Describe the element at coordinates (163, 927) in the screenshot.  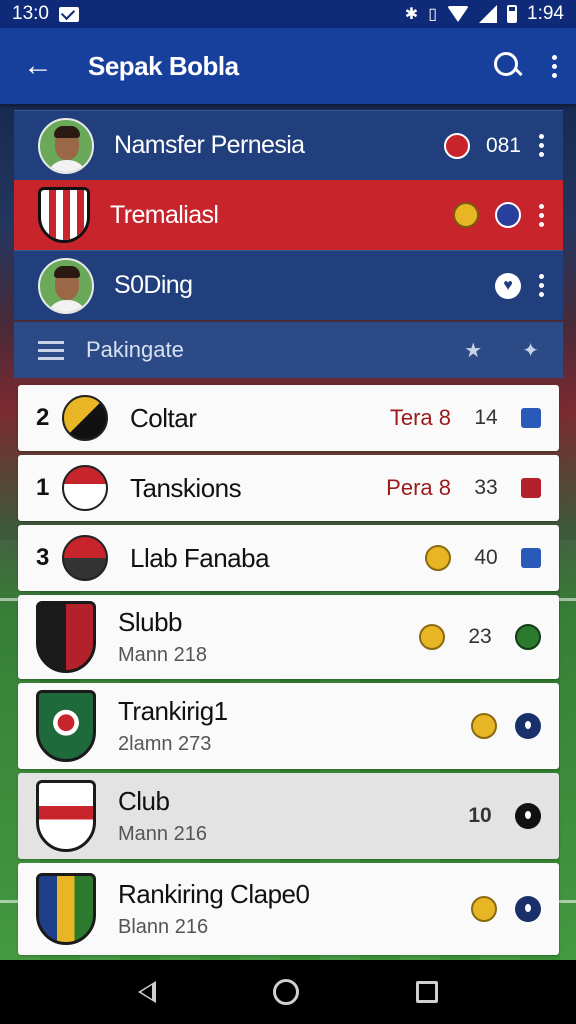
I see `club-subtitle: Blann 216` at that location.